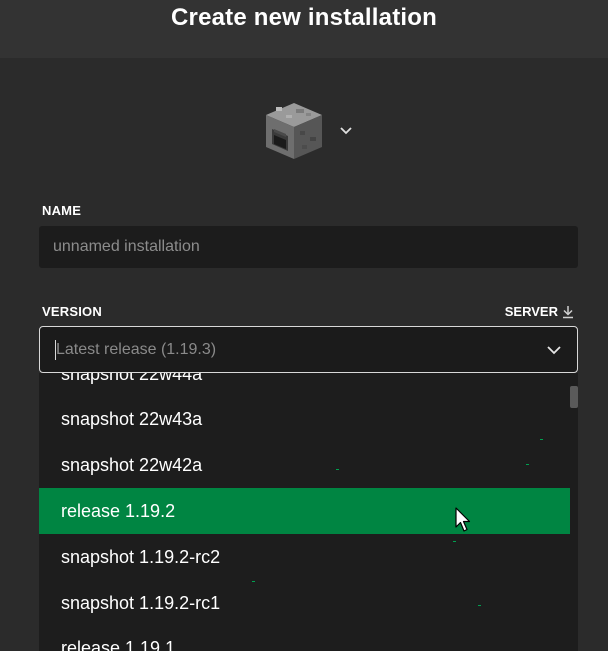 The image size is (608, 651). Describe the element at coordinates (141, 602) in the screenshot. I see `dropdown-option-label: snapshot 1.19.2-rc1` at that location.